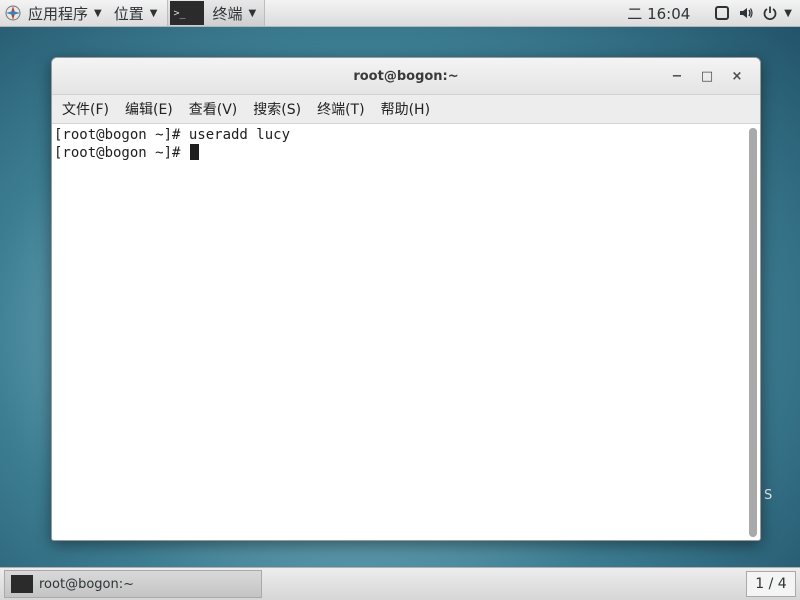  I want to click on applications-menu: 应用程序 ▼, so click(54, 13).